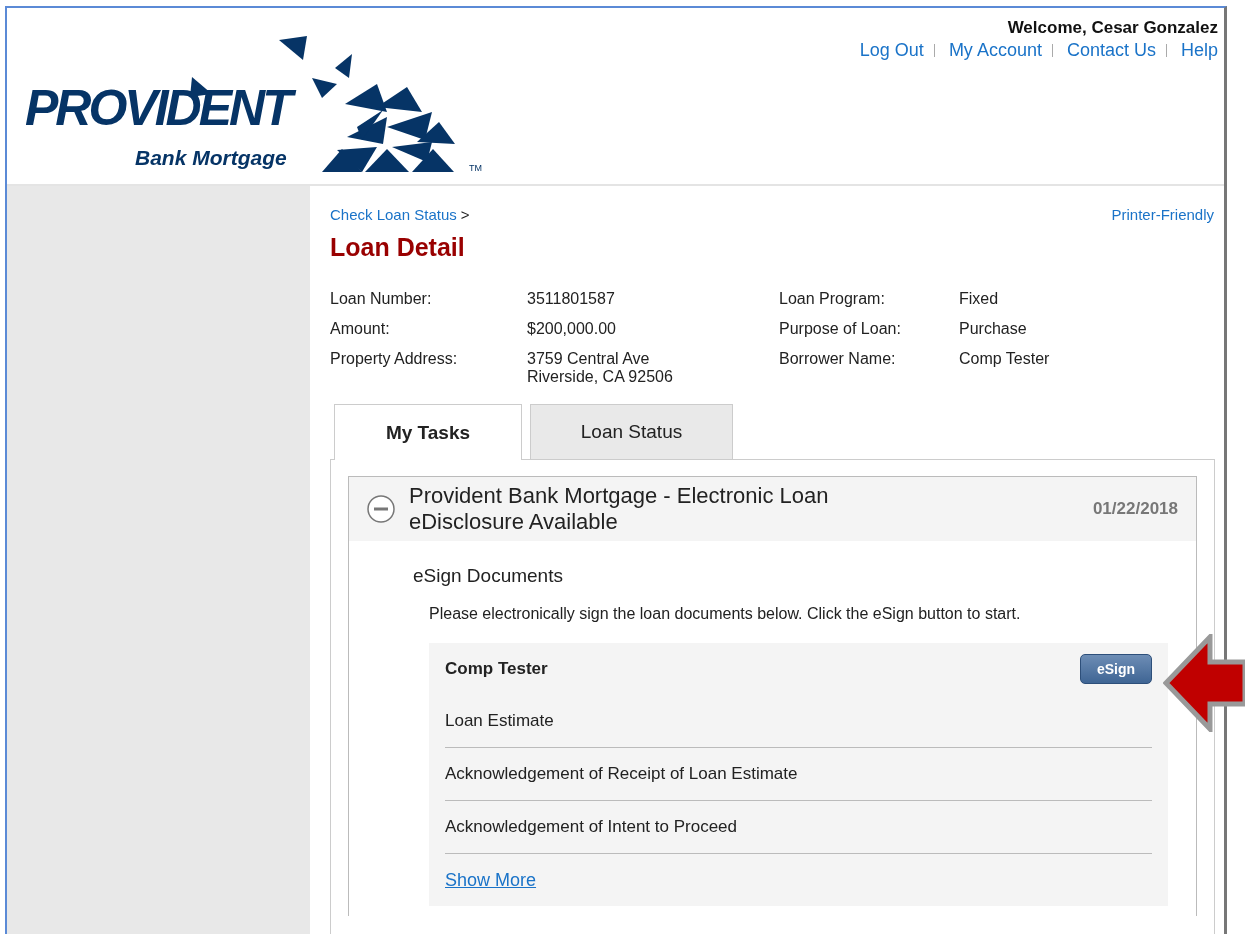  Describe the element at coordinates (381, 299) in the screenshot. I see `detail-label: Loan Number:` at that location.